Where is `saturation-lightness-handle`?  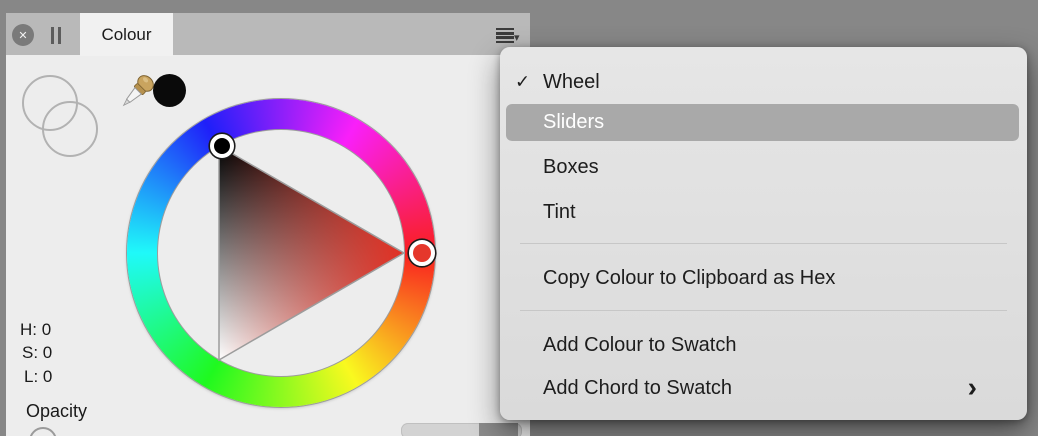
saturation-lightness-handle is located at coordinates (222, 146).